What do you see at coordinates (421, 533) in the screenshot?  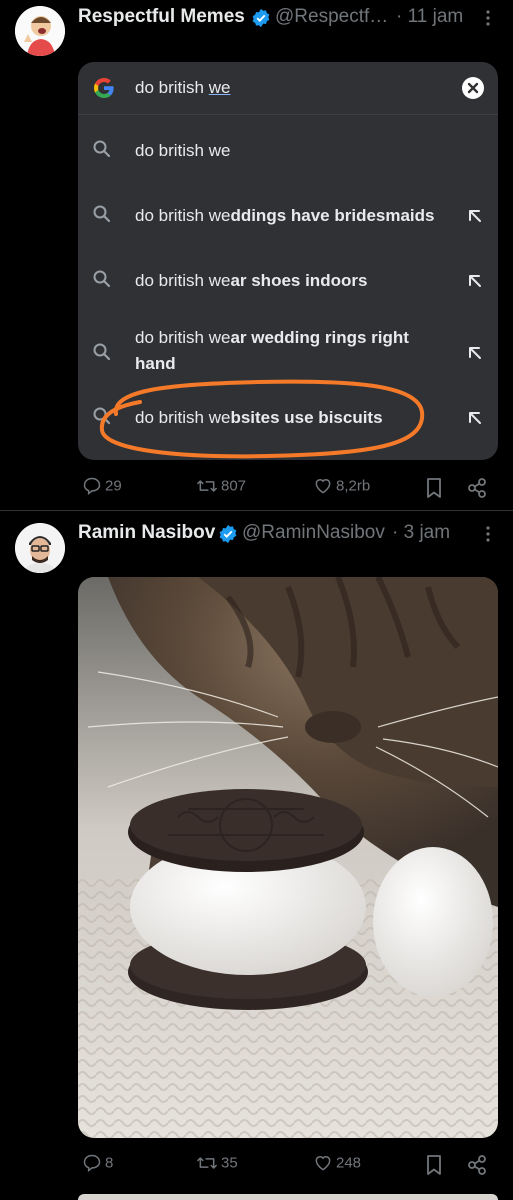 I see `timestamp: · 3 jam` at bounding box center [421, 533].